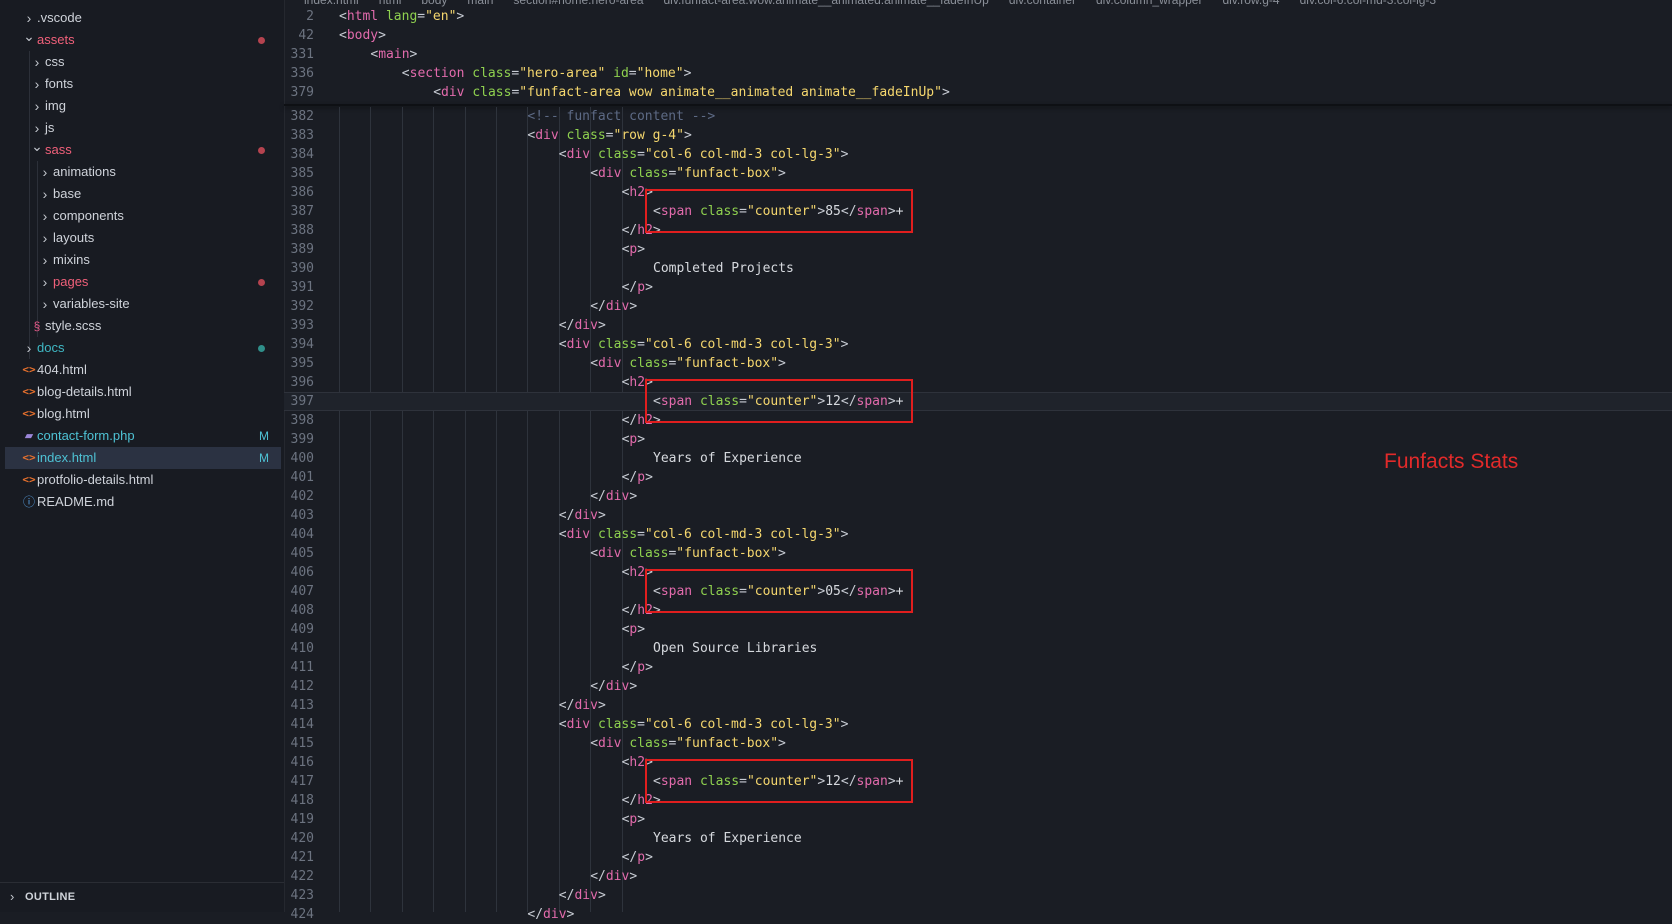 The height and width of the screenshot is (924, 1672). What do you see at coordinates (143, 62) in the screenshot?
I see `tree-item: › css` at bounding box center [143, 62].